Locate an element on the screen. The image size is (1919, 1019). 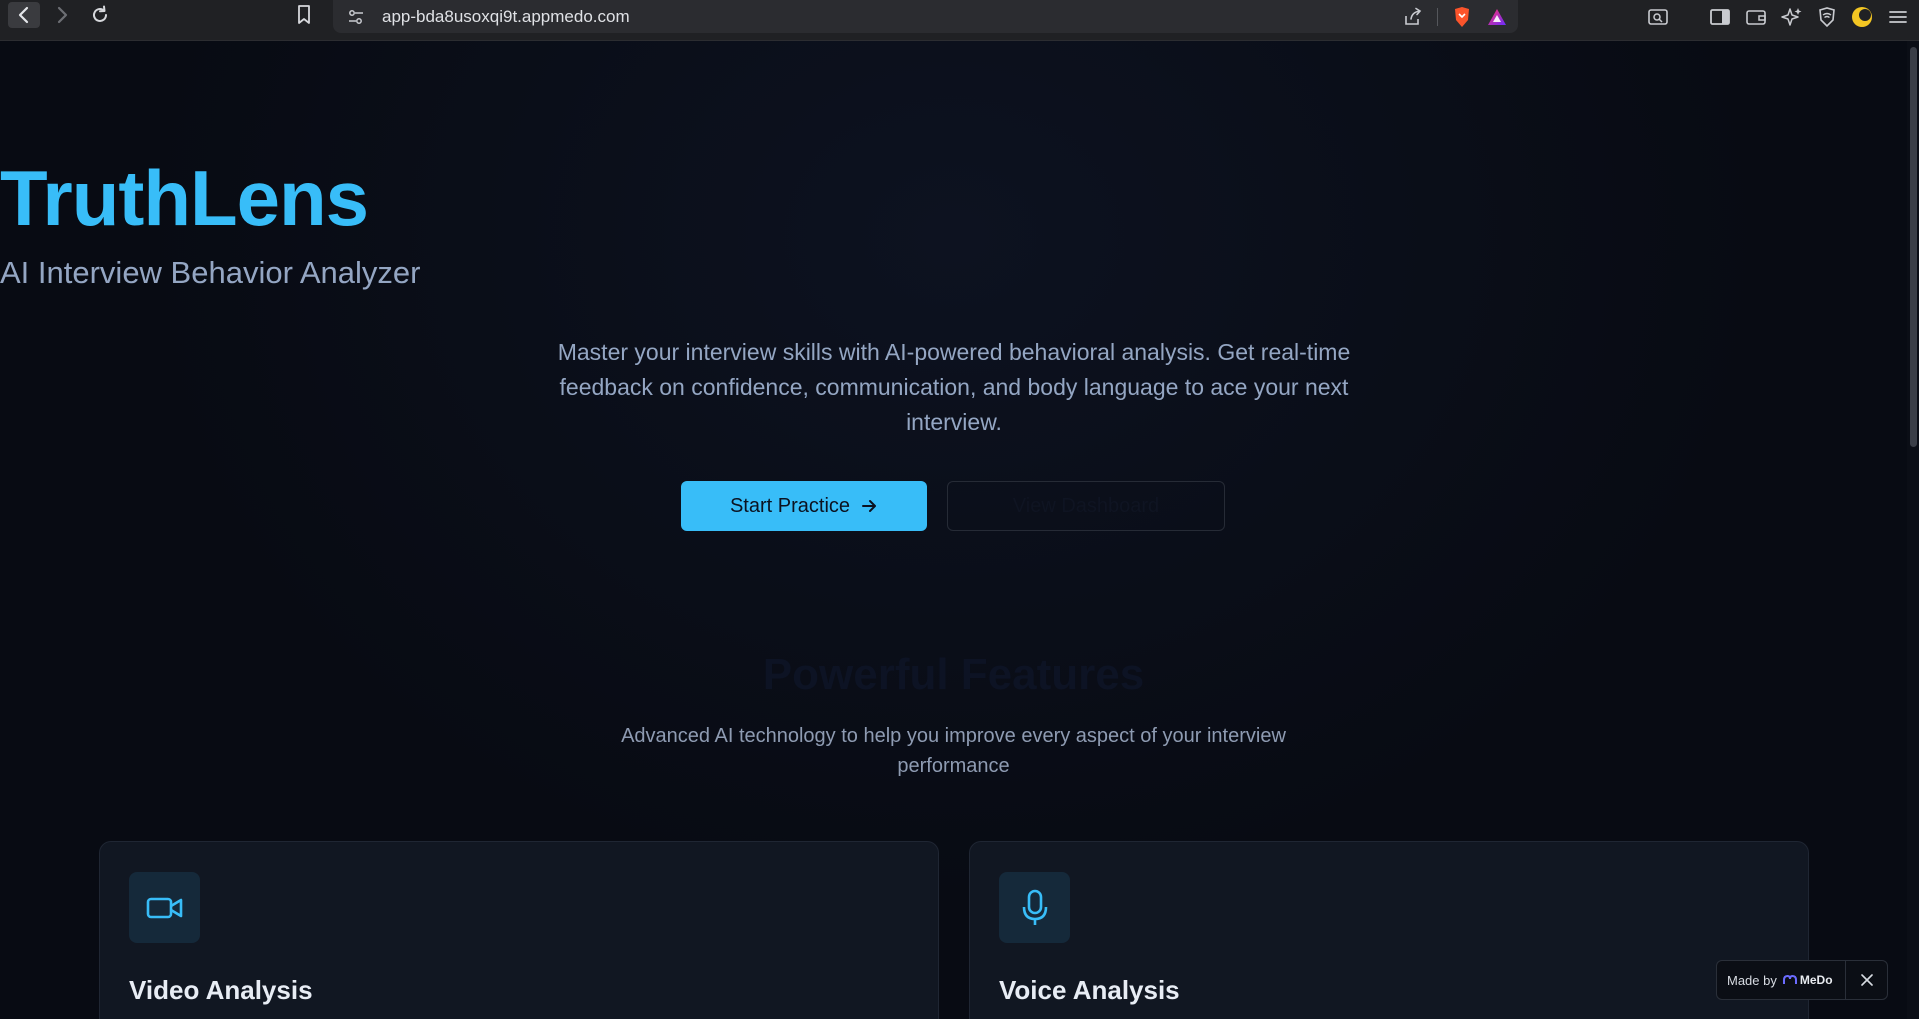
bookmark-button is located at coordinates (304, 15).